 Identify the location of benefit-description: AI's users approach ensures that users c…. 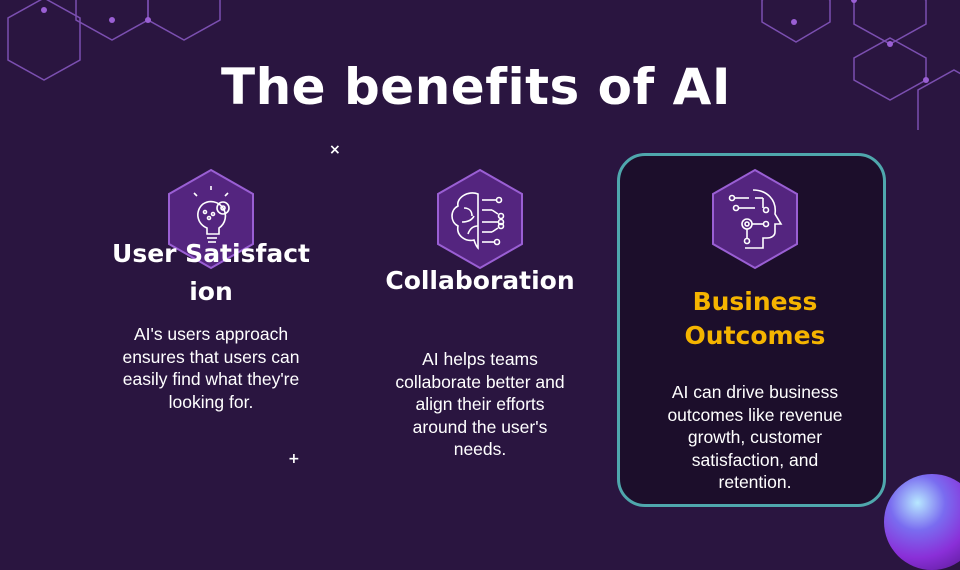
(211, 368).